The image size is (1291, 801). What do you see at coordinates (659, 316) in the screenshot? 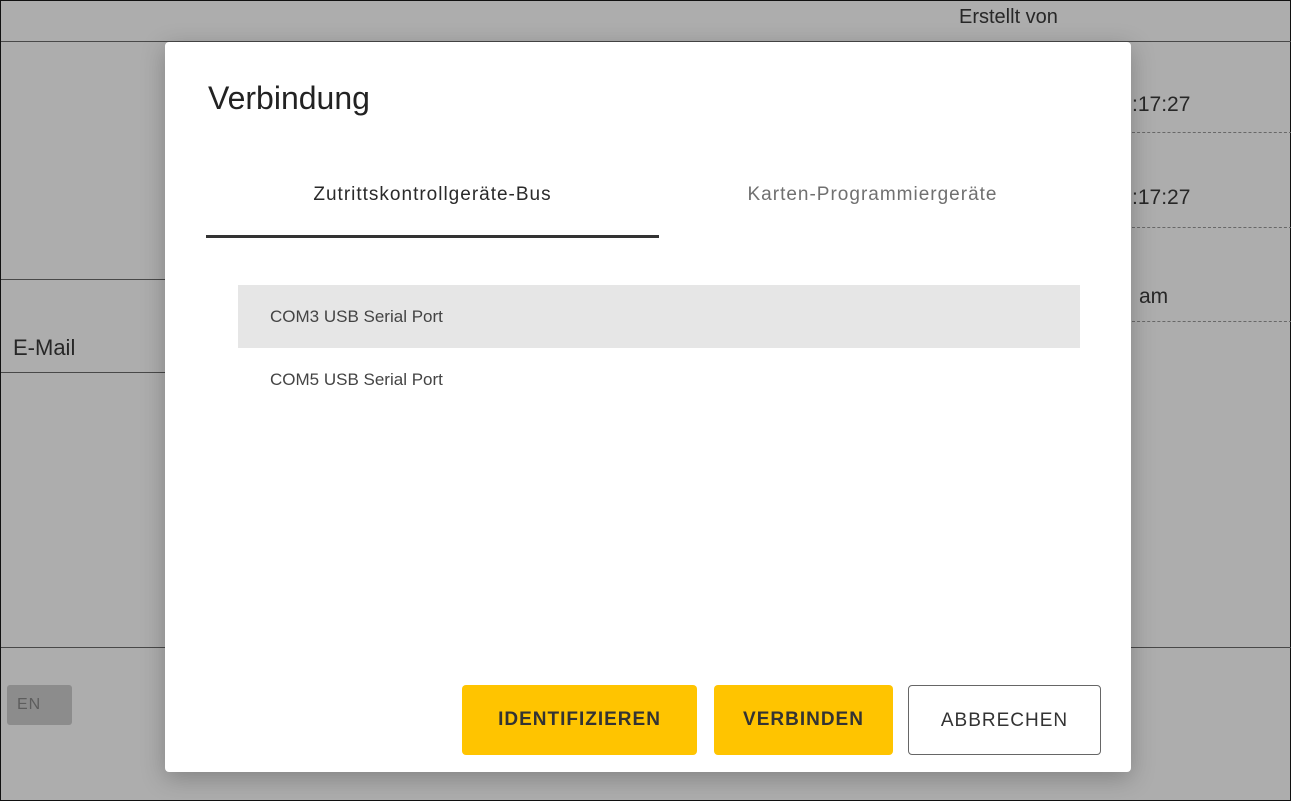
I see `list-item-com3: COM3 USB Serial Port` at bounding box center [659, 316].